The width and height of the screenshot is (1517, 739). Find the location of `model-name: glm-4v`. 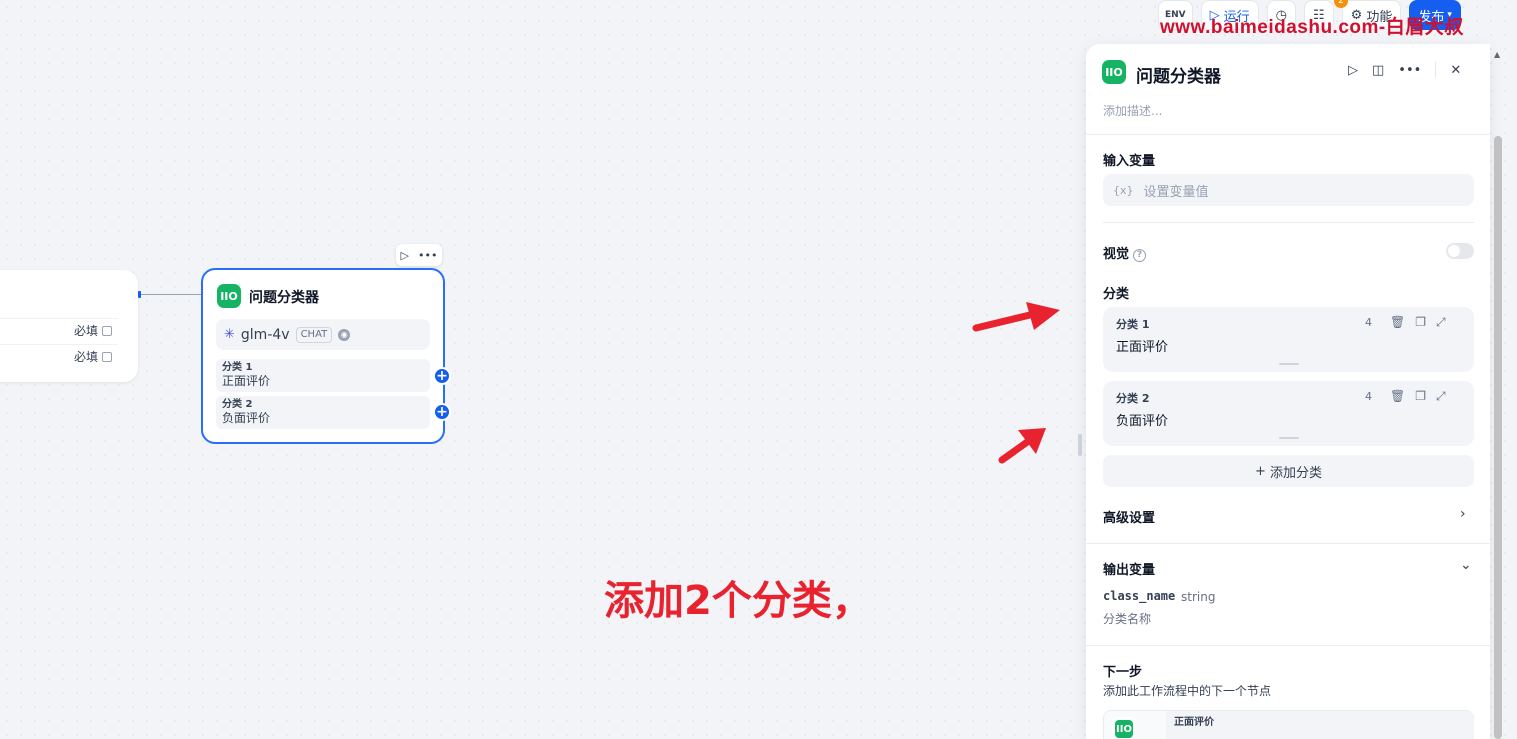

model-name: glm-4v is located at coordinates (265, 334).